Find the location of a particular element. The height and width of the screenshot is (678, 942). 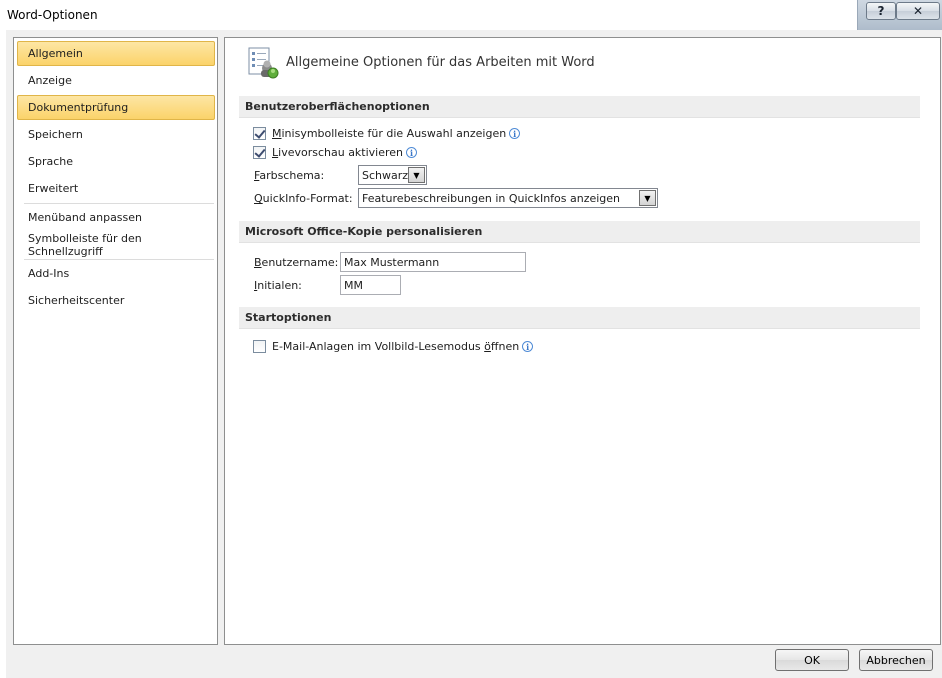

tooltip-format-label: QuickInfo-Format: is located at coordinates (303, 198).